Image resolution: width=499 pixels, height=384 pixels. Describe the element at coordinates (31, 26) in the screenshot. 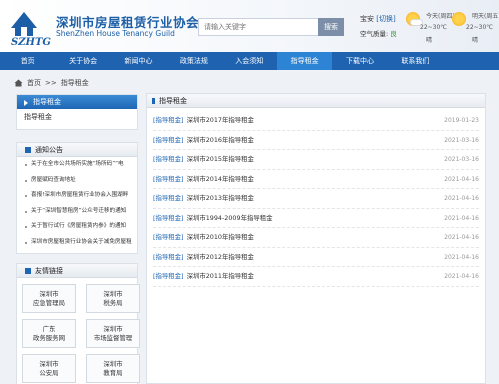

I see `guild-logo-icon: SZHTG` at that location.